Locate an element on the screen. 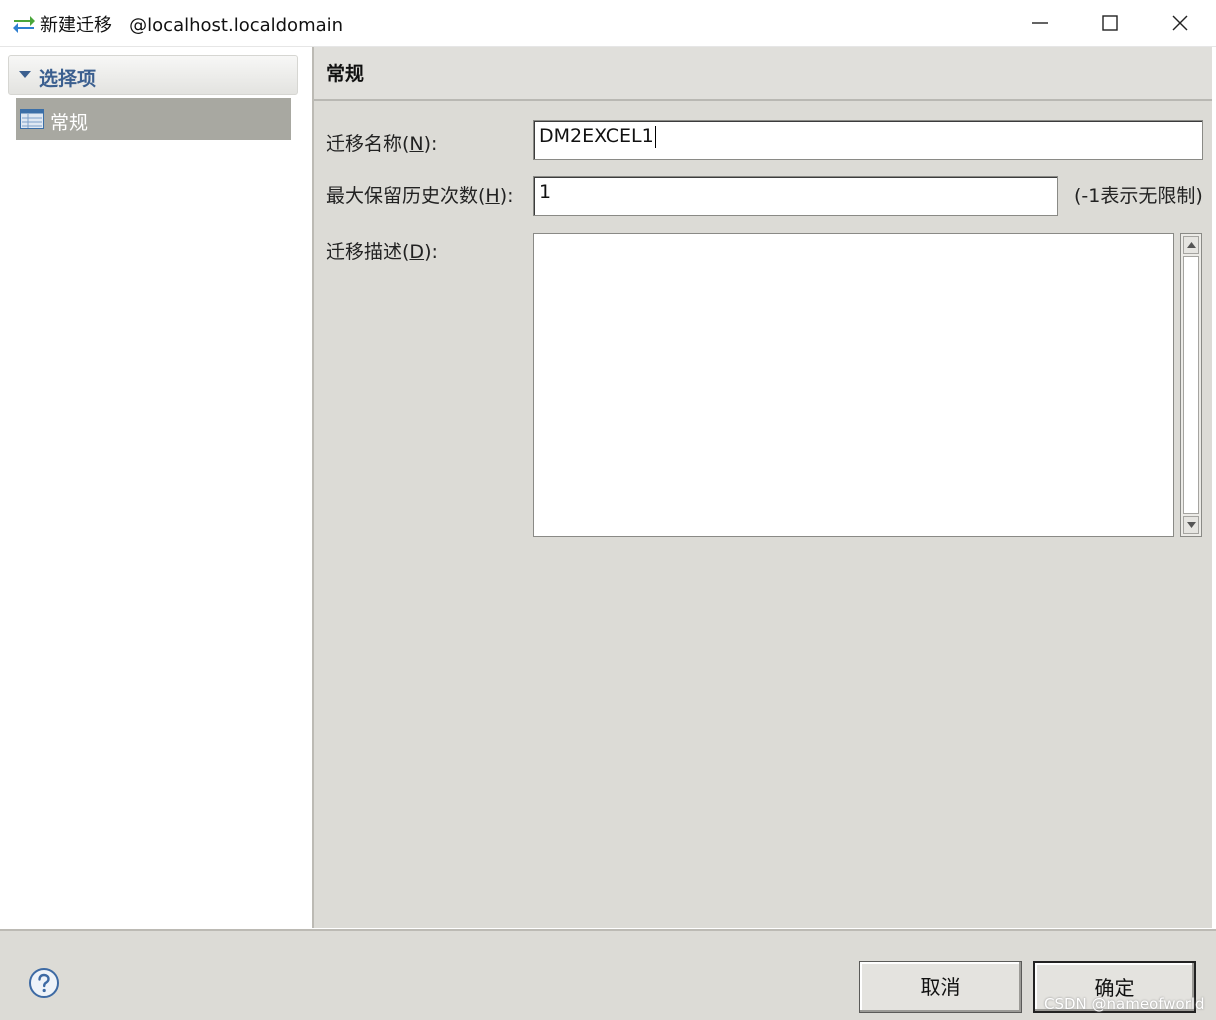 This screenshot has height=1020, width=1216. max-history-label-text: 最大保留历史次数( is located at coordinates (406, 196).